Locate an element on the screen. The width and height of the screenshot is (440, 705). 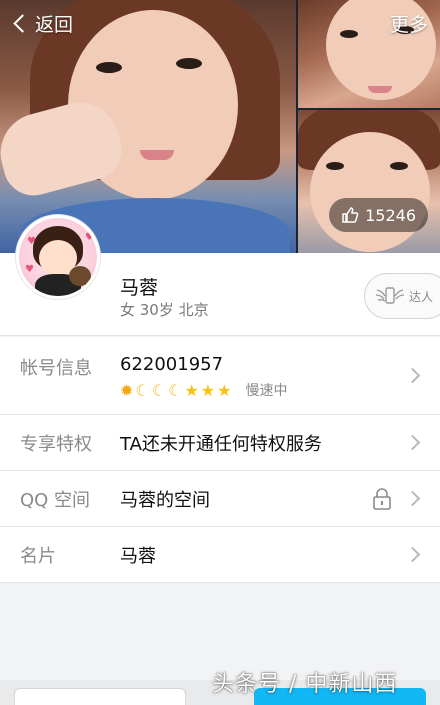
like-button: 15246 is located at coordinates (378, 215).